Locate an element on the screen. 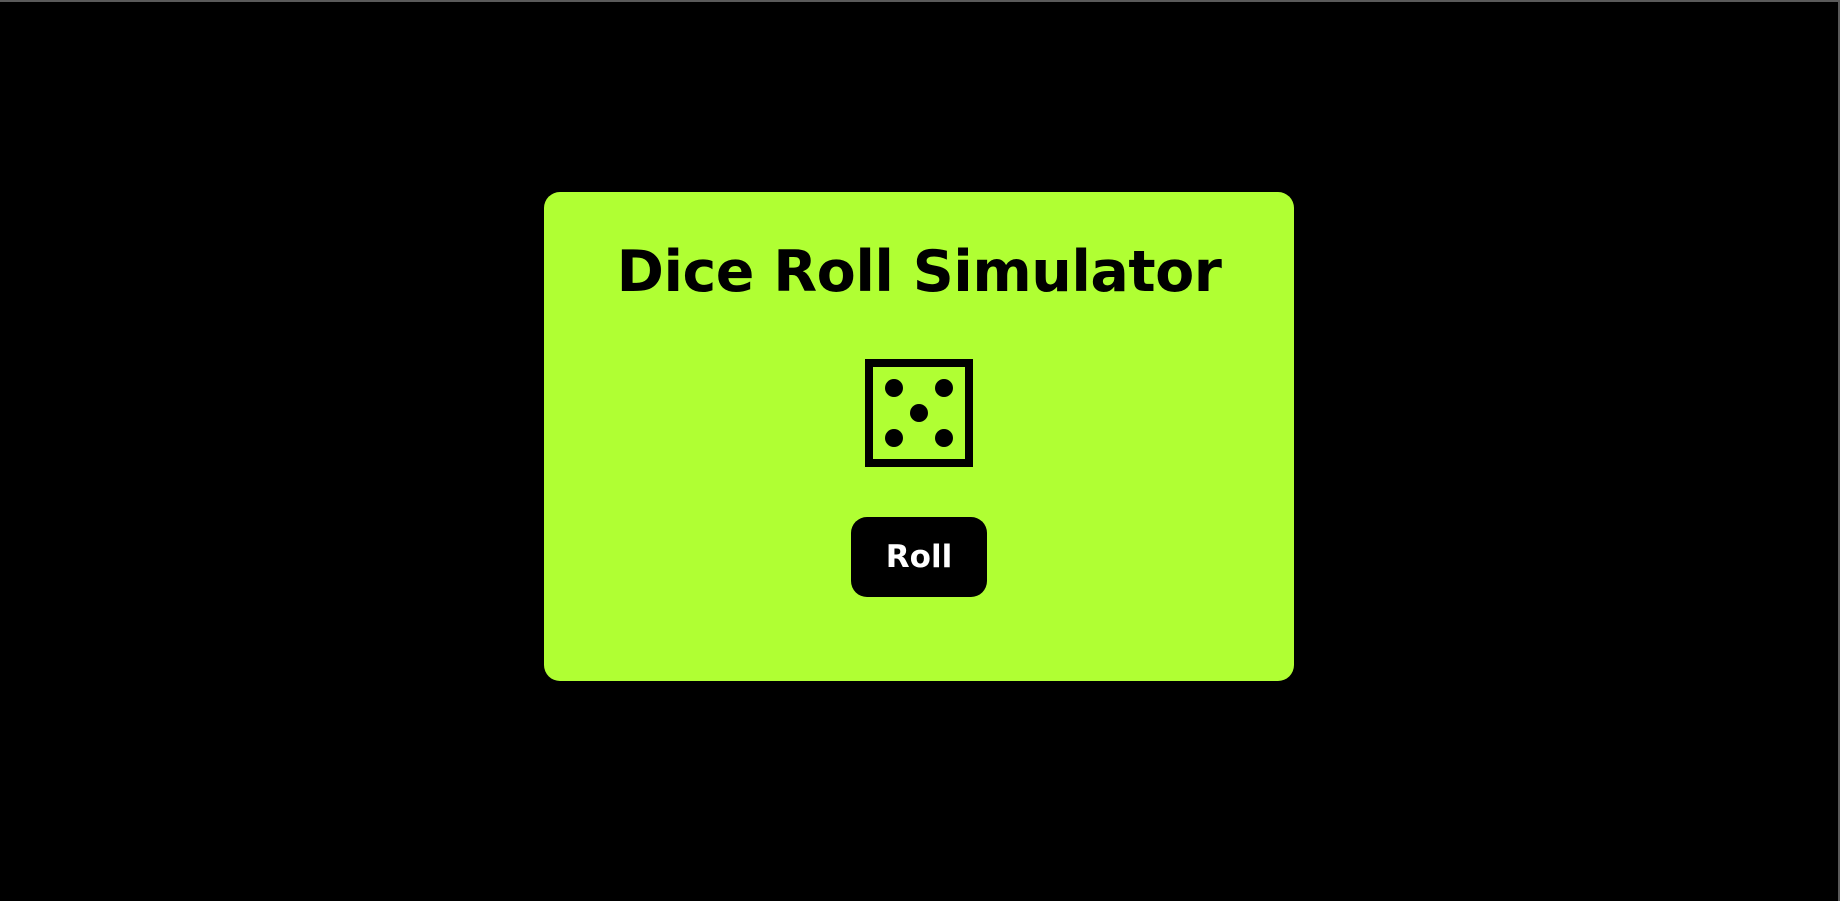 The width and height of the screenshot is (1840, 901). page-title: Dice Roll Simulator is located at coordinates (919, 272).